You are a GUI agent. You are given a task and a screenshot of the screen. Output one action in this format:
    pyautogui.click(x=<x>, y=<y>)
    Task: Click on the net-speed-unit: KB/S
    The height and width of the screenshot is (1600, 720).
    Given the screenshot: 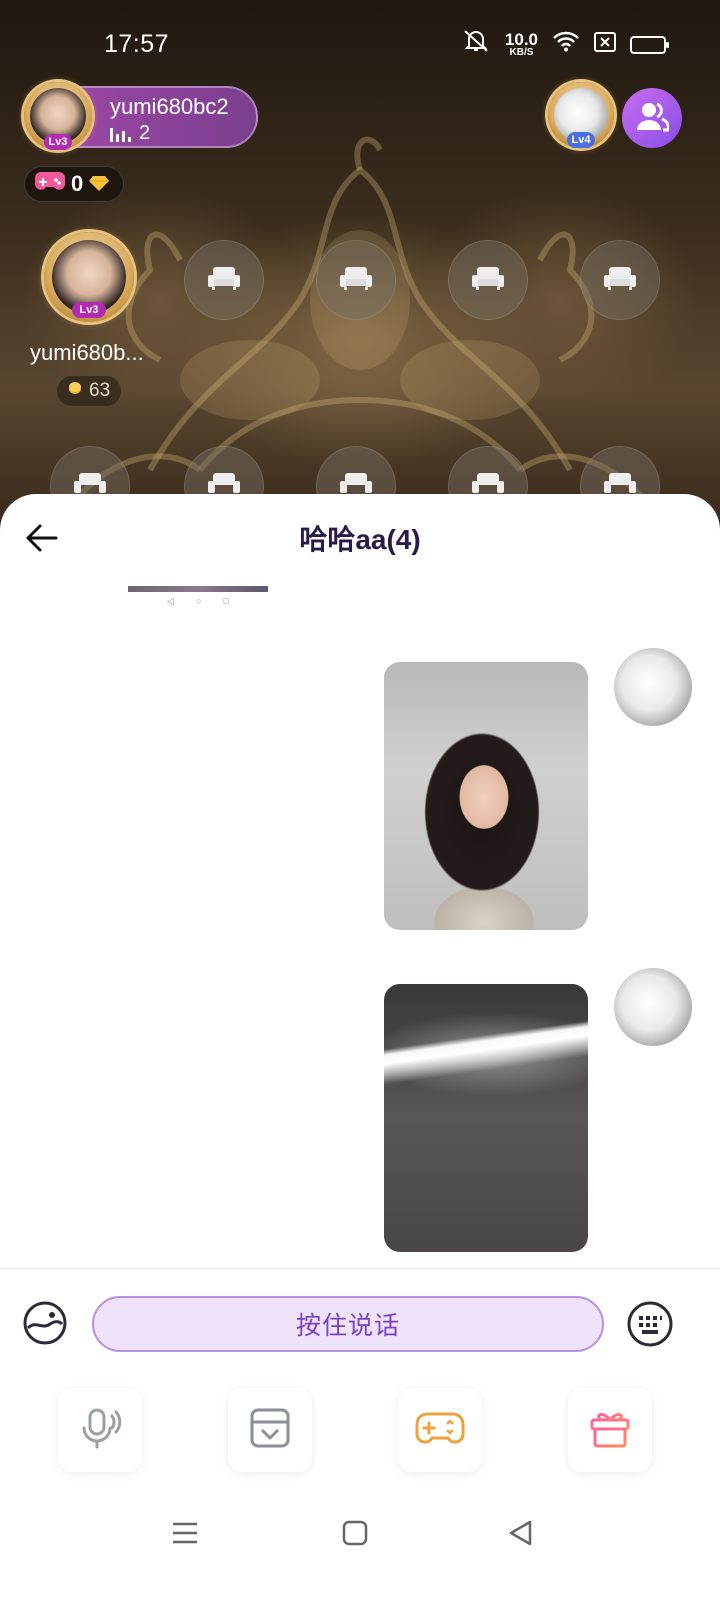 What is the action you would take?
    pyautogui.click(x=521, y=52)
    